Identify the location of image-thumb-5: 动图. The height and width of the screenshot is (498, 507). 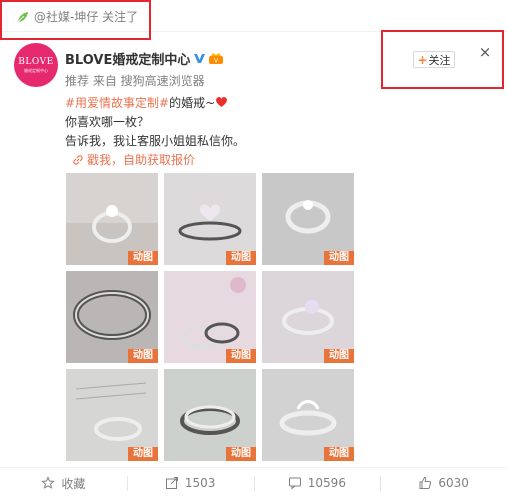
(210, 317).